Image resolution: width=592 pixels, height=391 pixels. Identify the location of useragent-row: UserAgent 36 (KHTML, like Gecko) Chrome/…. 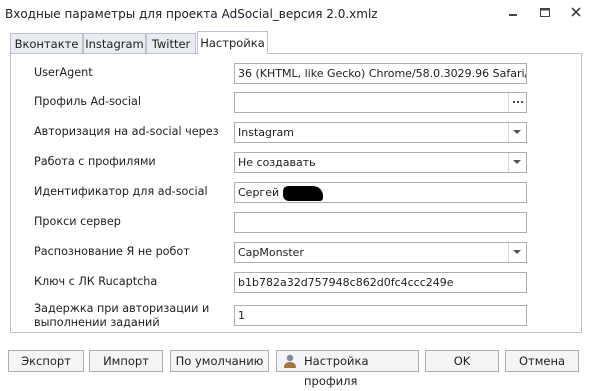
(297, 74).